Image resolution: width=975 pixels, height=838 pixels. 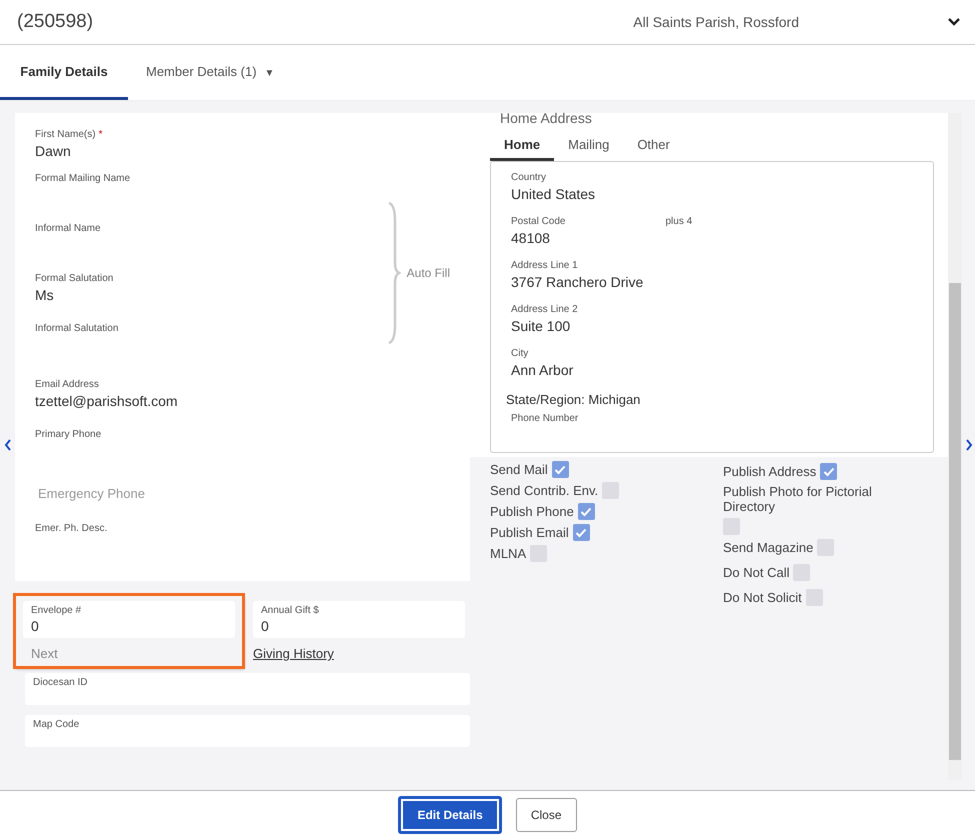 I want to click on chevron-left-icon, so click(x=8, y=445).